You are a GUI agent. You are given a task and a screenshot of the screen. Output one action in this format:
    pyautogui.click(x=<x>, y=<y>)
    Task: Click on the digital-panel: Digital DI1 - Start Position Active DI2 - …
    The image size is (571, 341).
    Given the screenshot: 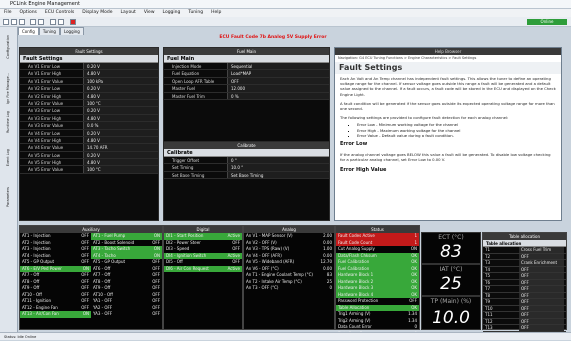 What is the action you would take?
    pyautogui.click(x=203, y=277)
    